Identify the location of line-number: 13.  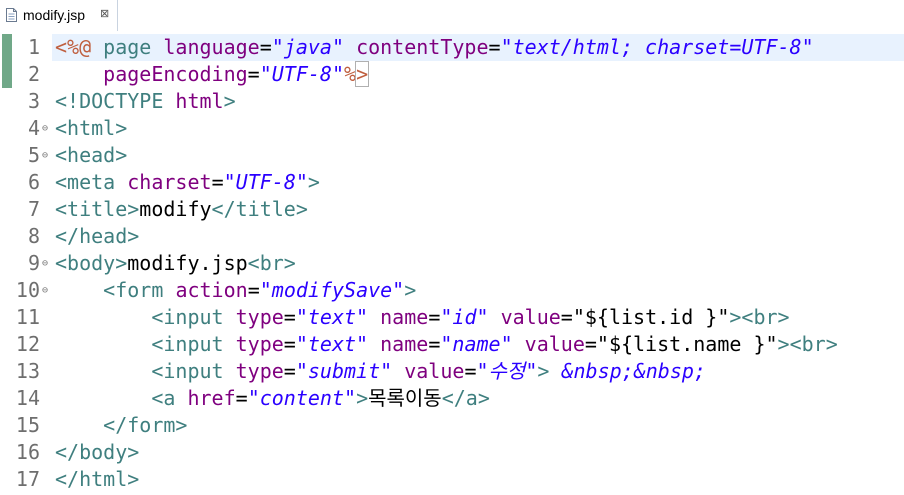
(27, 371).